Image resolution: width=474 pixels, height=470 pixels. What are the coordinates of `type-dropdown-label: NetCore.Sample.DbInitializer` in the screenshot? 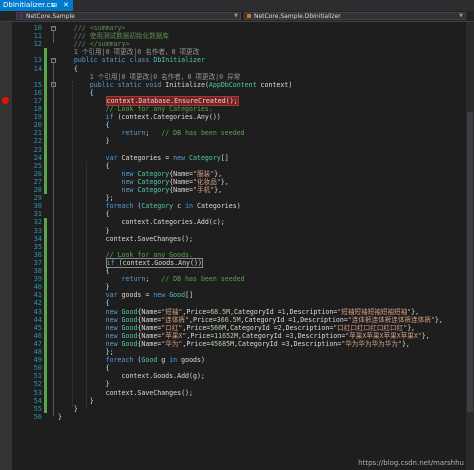 It's located at (297, 16).